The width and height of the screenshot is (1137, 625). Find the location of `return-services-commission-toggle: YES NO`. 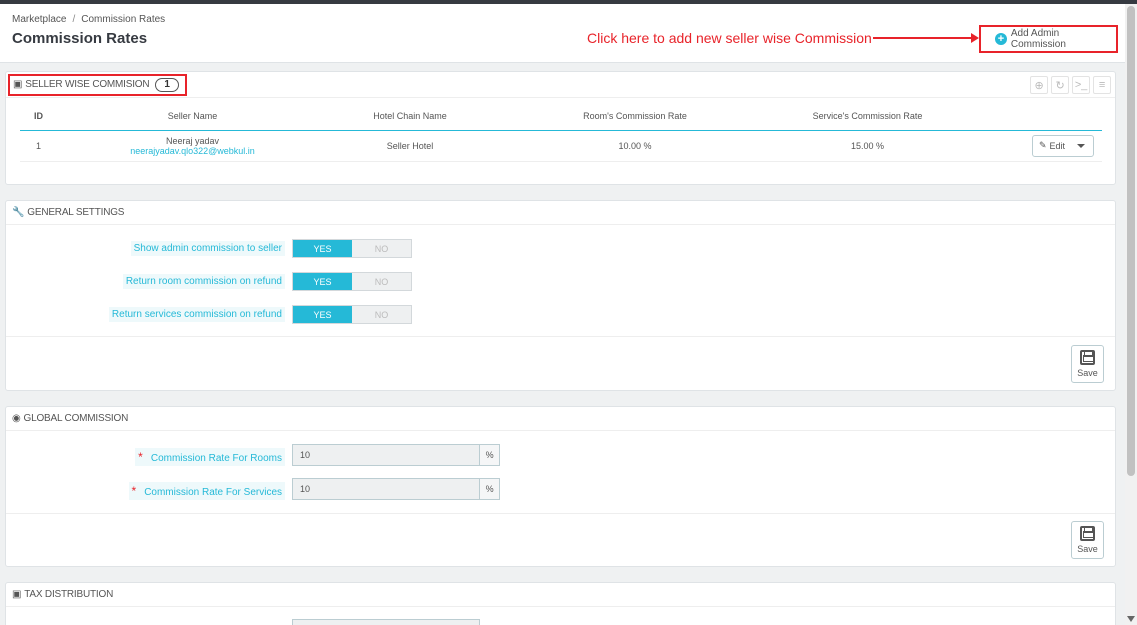

return-services-commission-toggle: YES NO is located at coordinates (352, 314).